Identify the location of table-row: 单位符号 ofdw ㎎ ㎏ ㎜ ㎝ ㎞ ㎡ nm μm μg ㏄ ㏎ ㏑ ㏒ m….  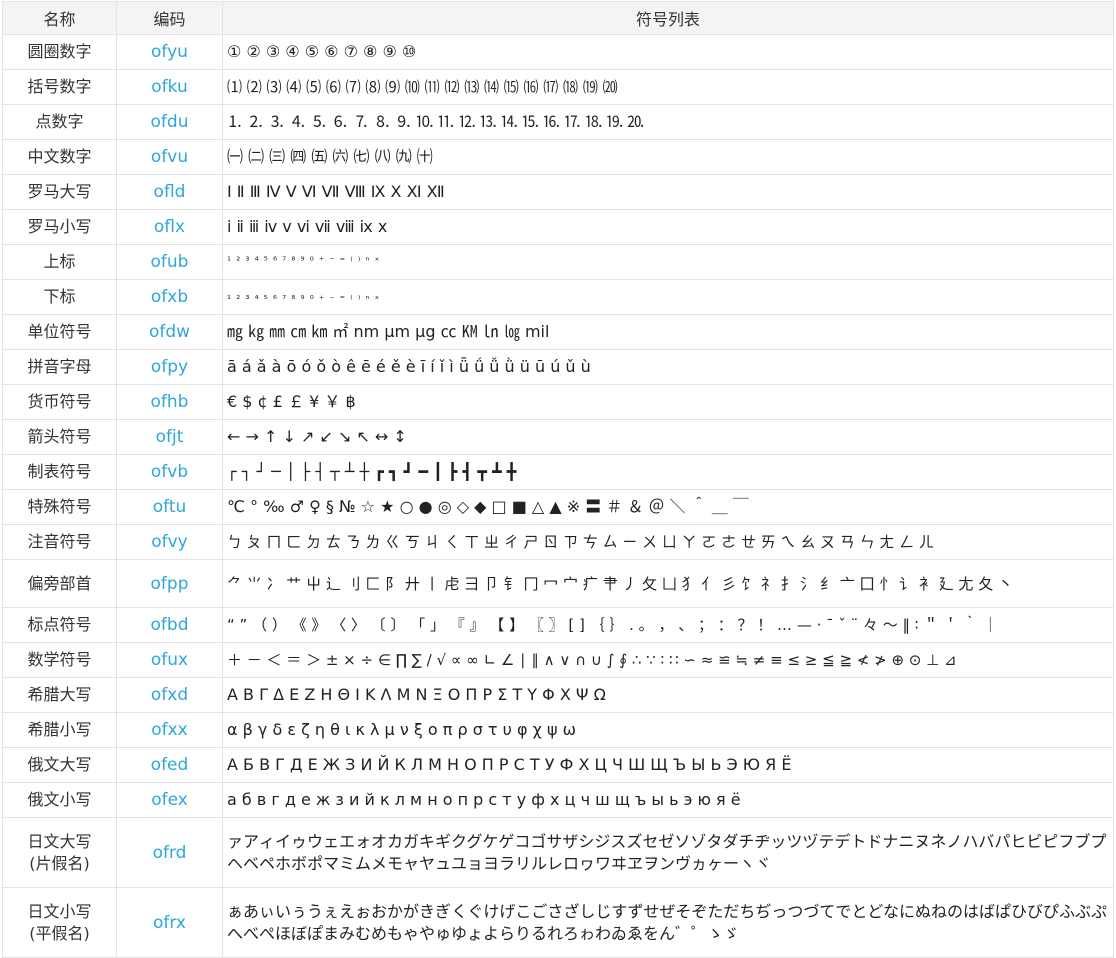
(558, 332).